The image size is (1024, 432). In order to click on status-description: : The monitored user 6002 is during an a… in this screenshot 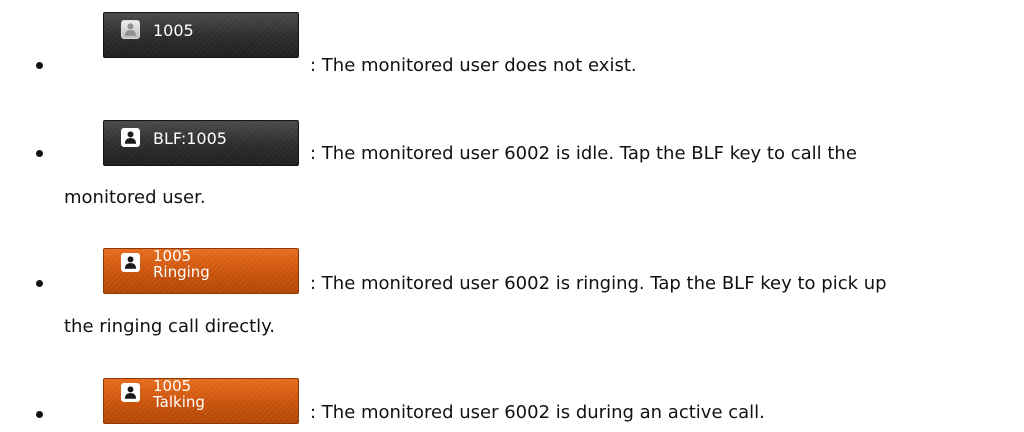, I will do `click(537, 412)`.